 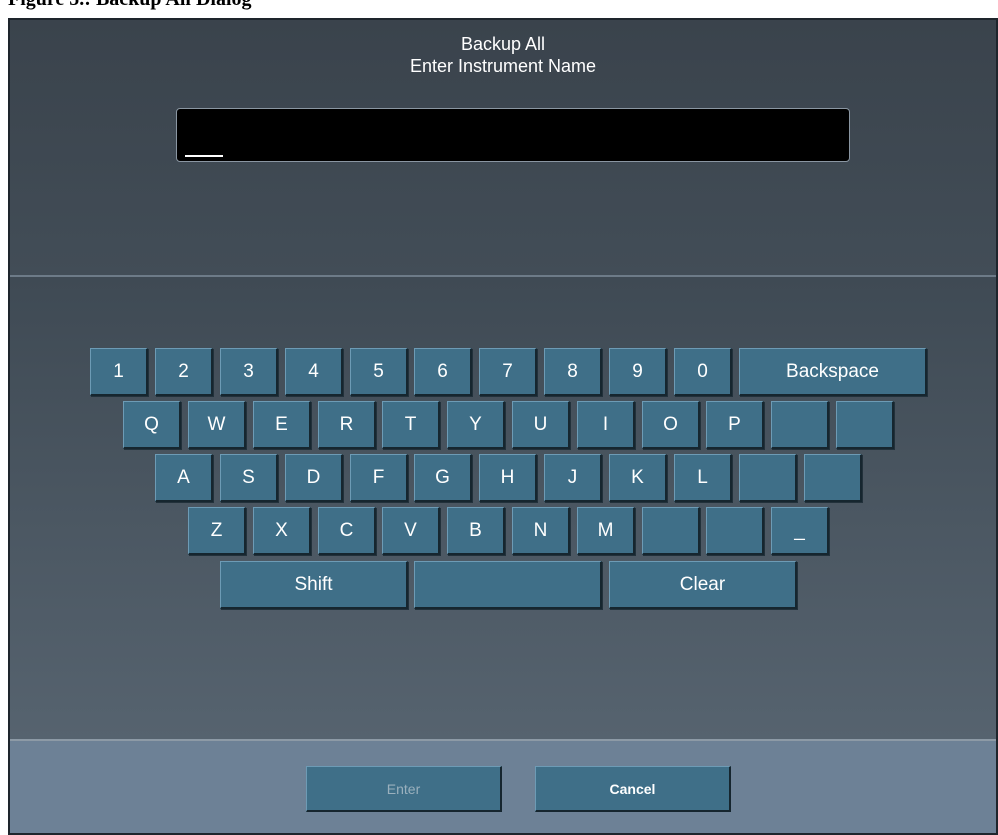 What do you see at coordinates (443, 372) in the screenshot?
I see `key-6: 6` at bounding box center [443, 372].